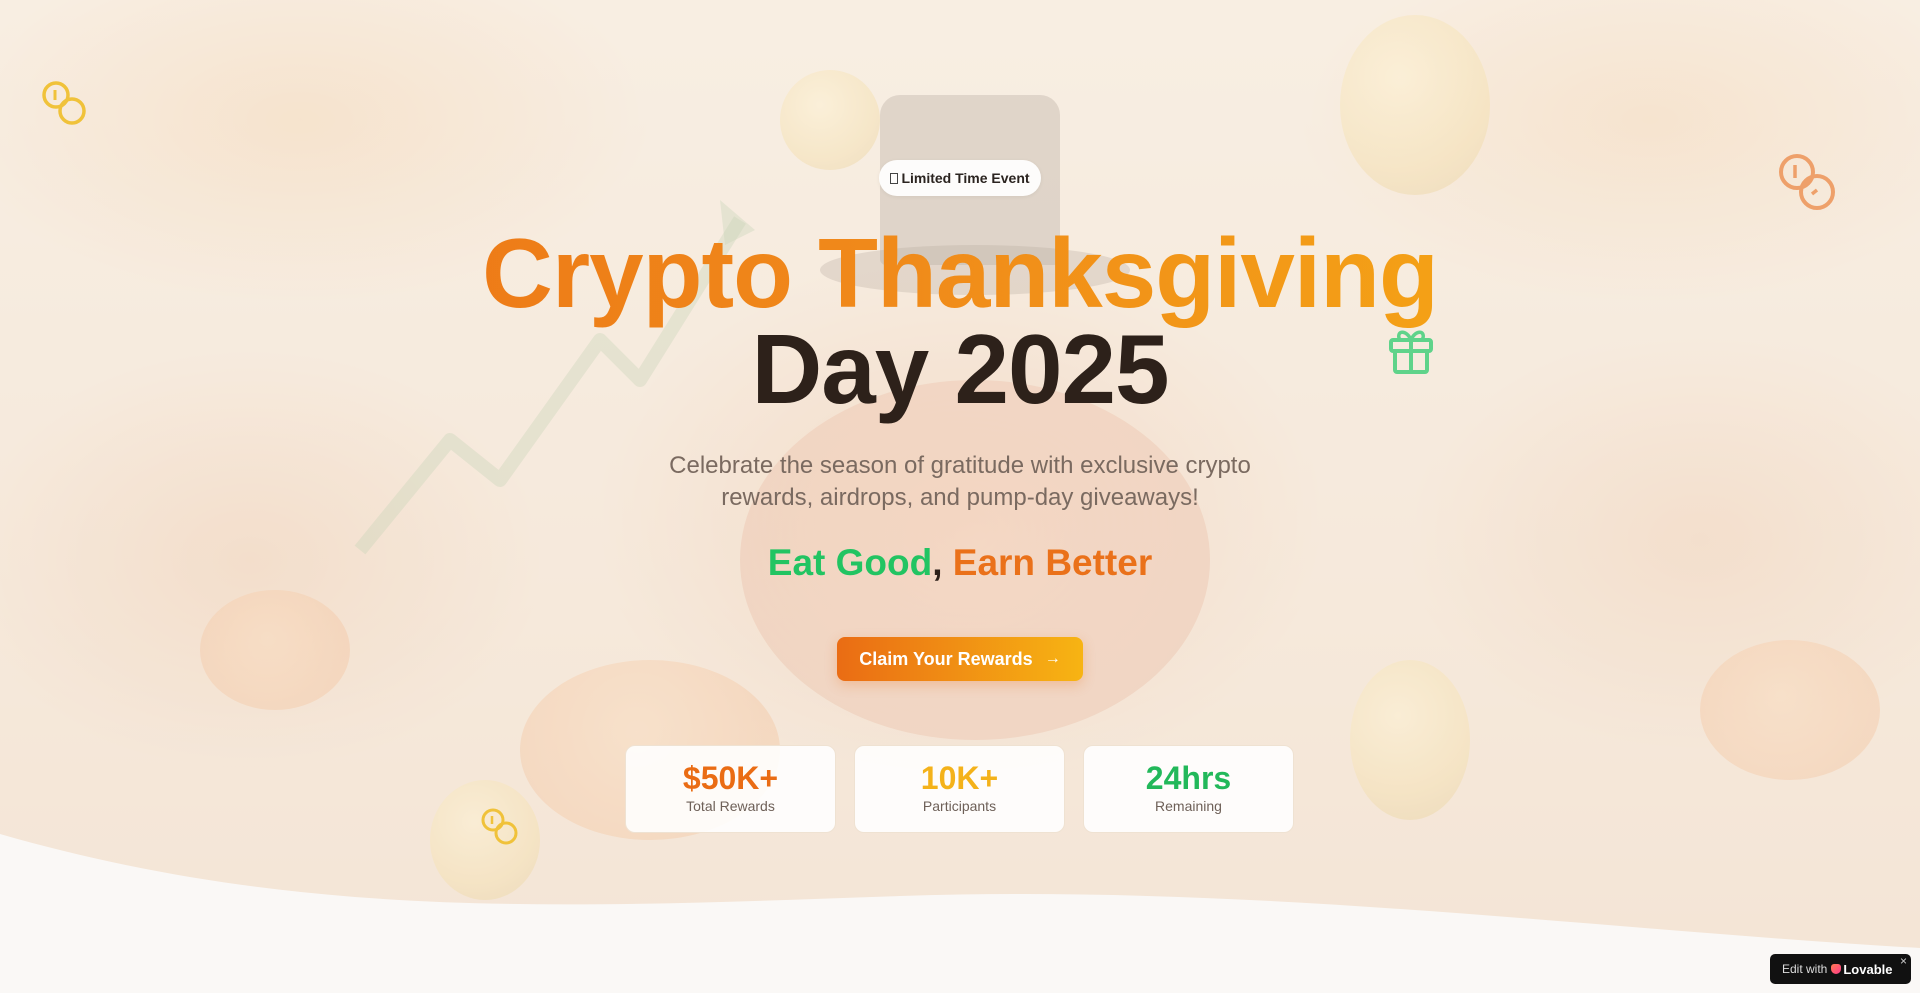 This screenshot has width=1920, height=993. Describe the element at coordinates (1188, 806) in the screenshot. I see `stat-label: Remaining` at that location.